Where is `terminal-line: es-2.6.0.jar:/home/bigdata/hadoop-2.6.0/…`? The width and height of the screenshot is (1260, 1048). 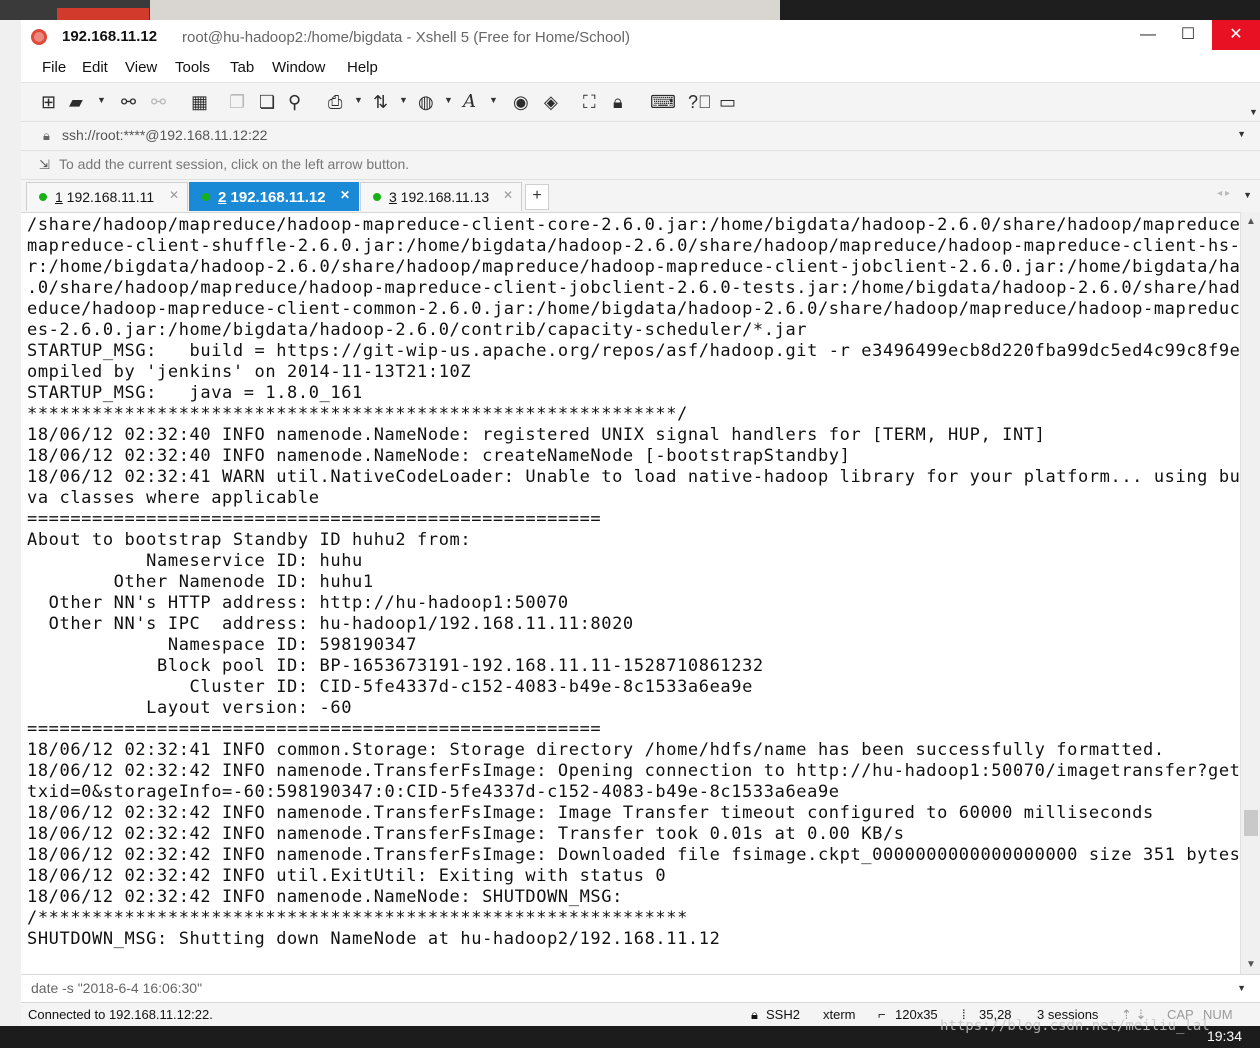
terminal-line: es-2.6.0.jar:/home/bigdata/hadoop-2.6.0/… is located at coordinates (417, 330).